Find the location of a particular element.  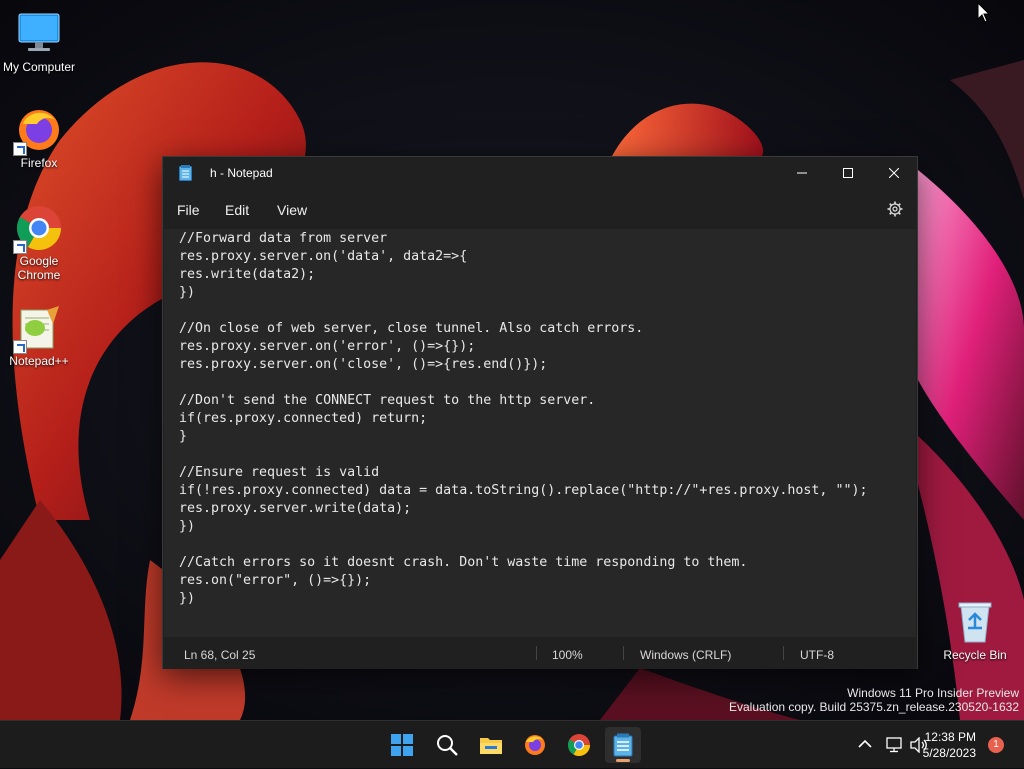

system-tray: 12:38 PM 5/28/2023 1 is located at coordinates (924, 745).